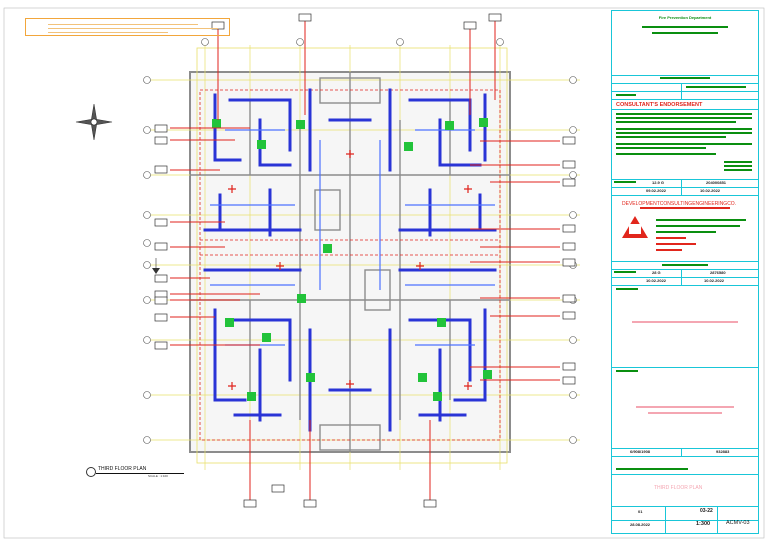 This screenshot has width=768, height=542. I want to click on general-notes-box, so click(127, 27).